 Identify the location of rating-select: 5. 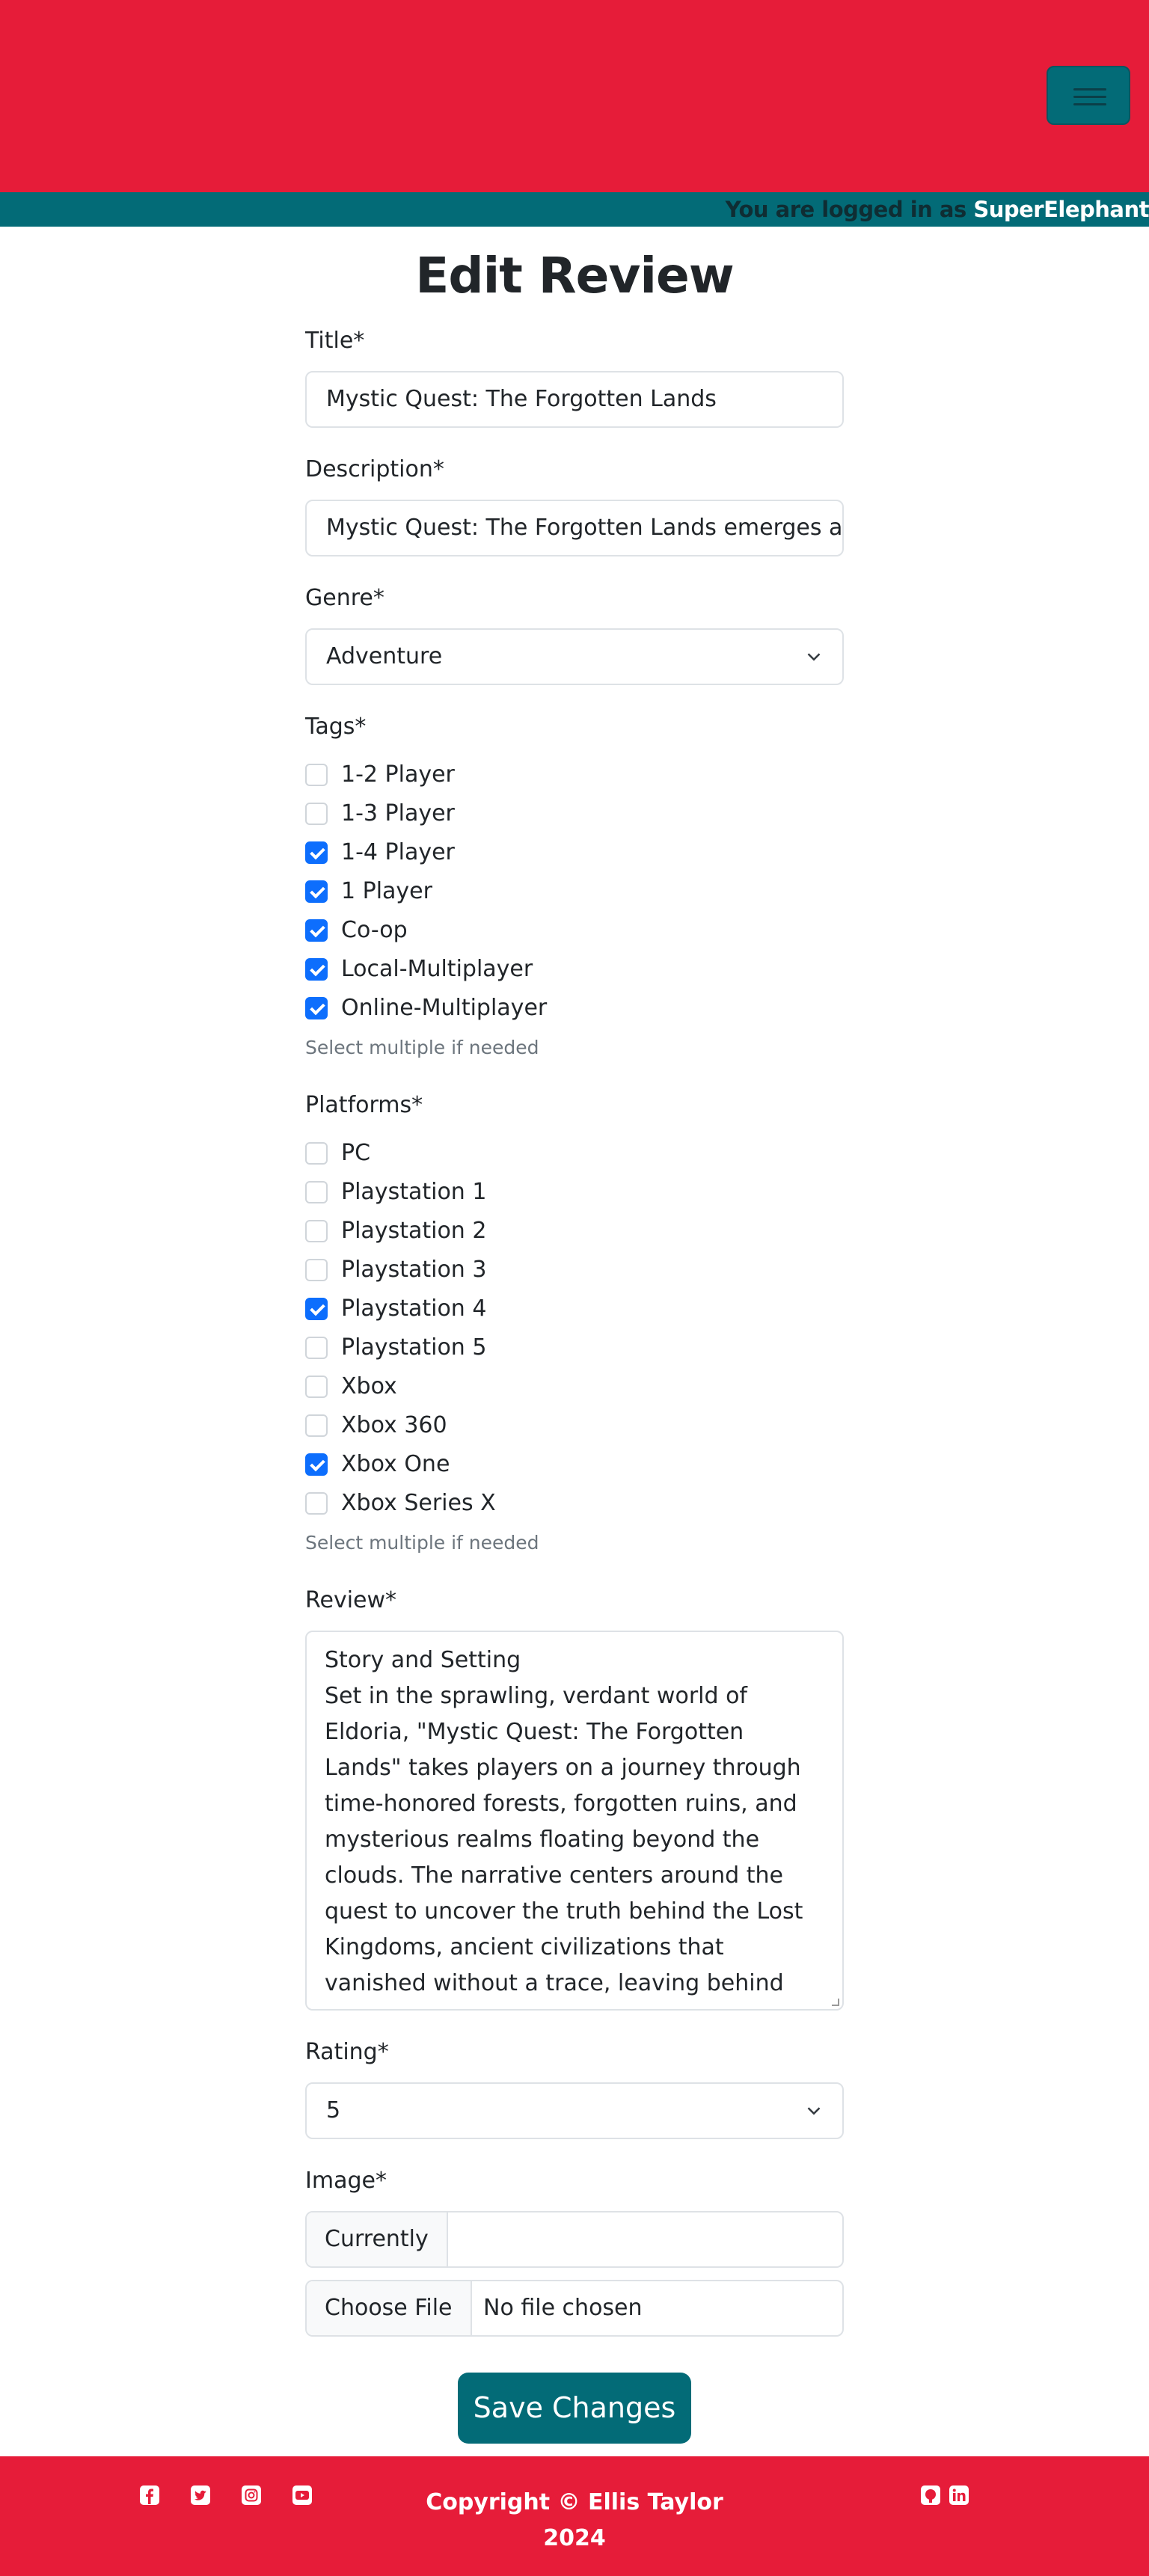
(574, 2110).